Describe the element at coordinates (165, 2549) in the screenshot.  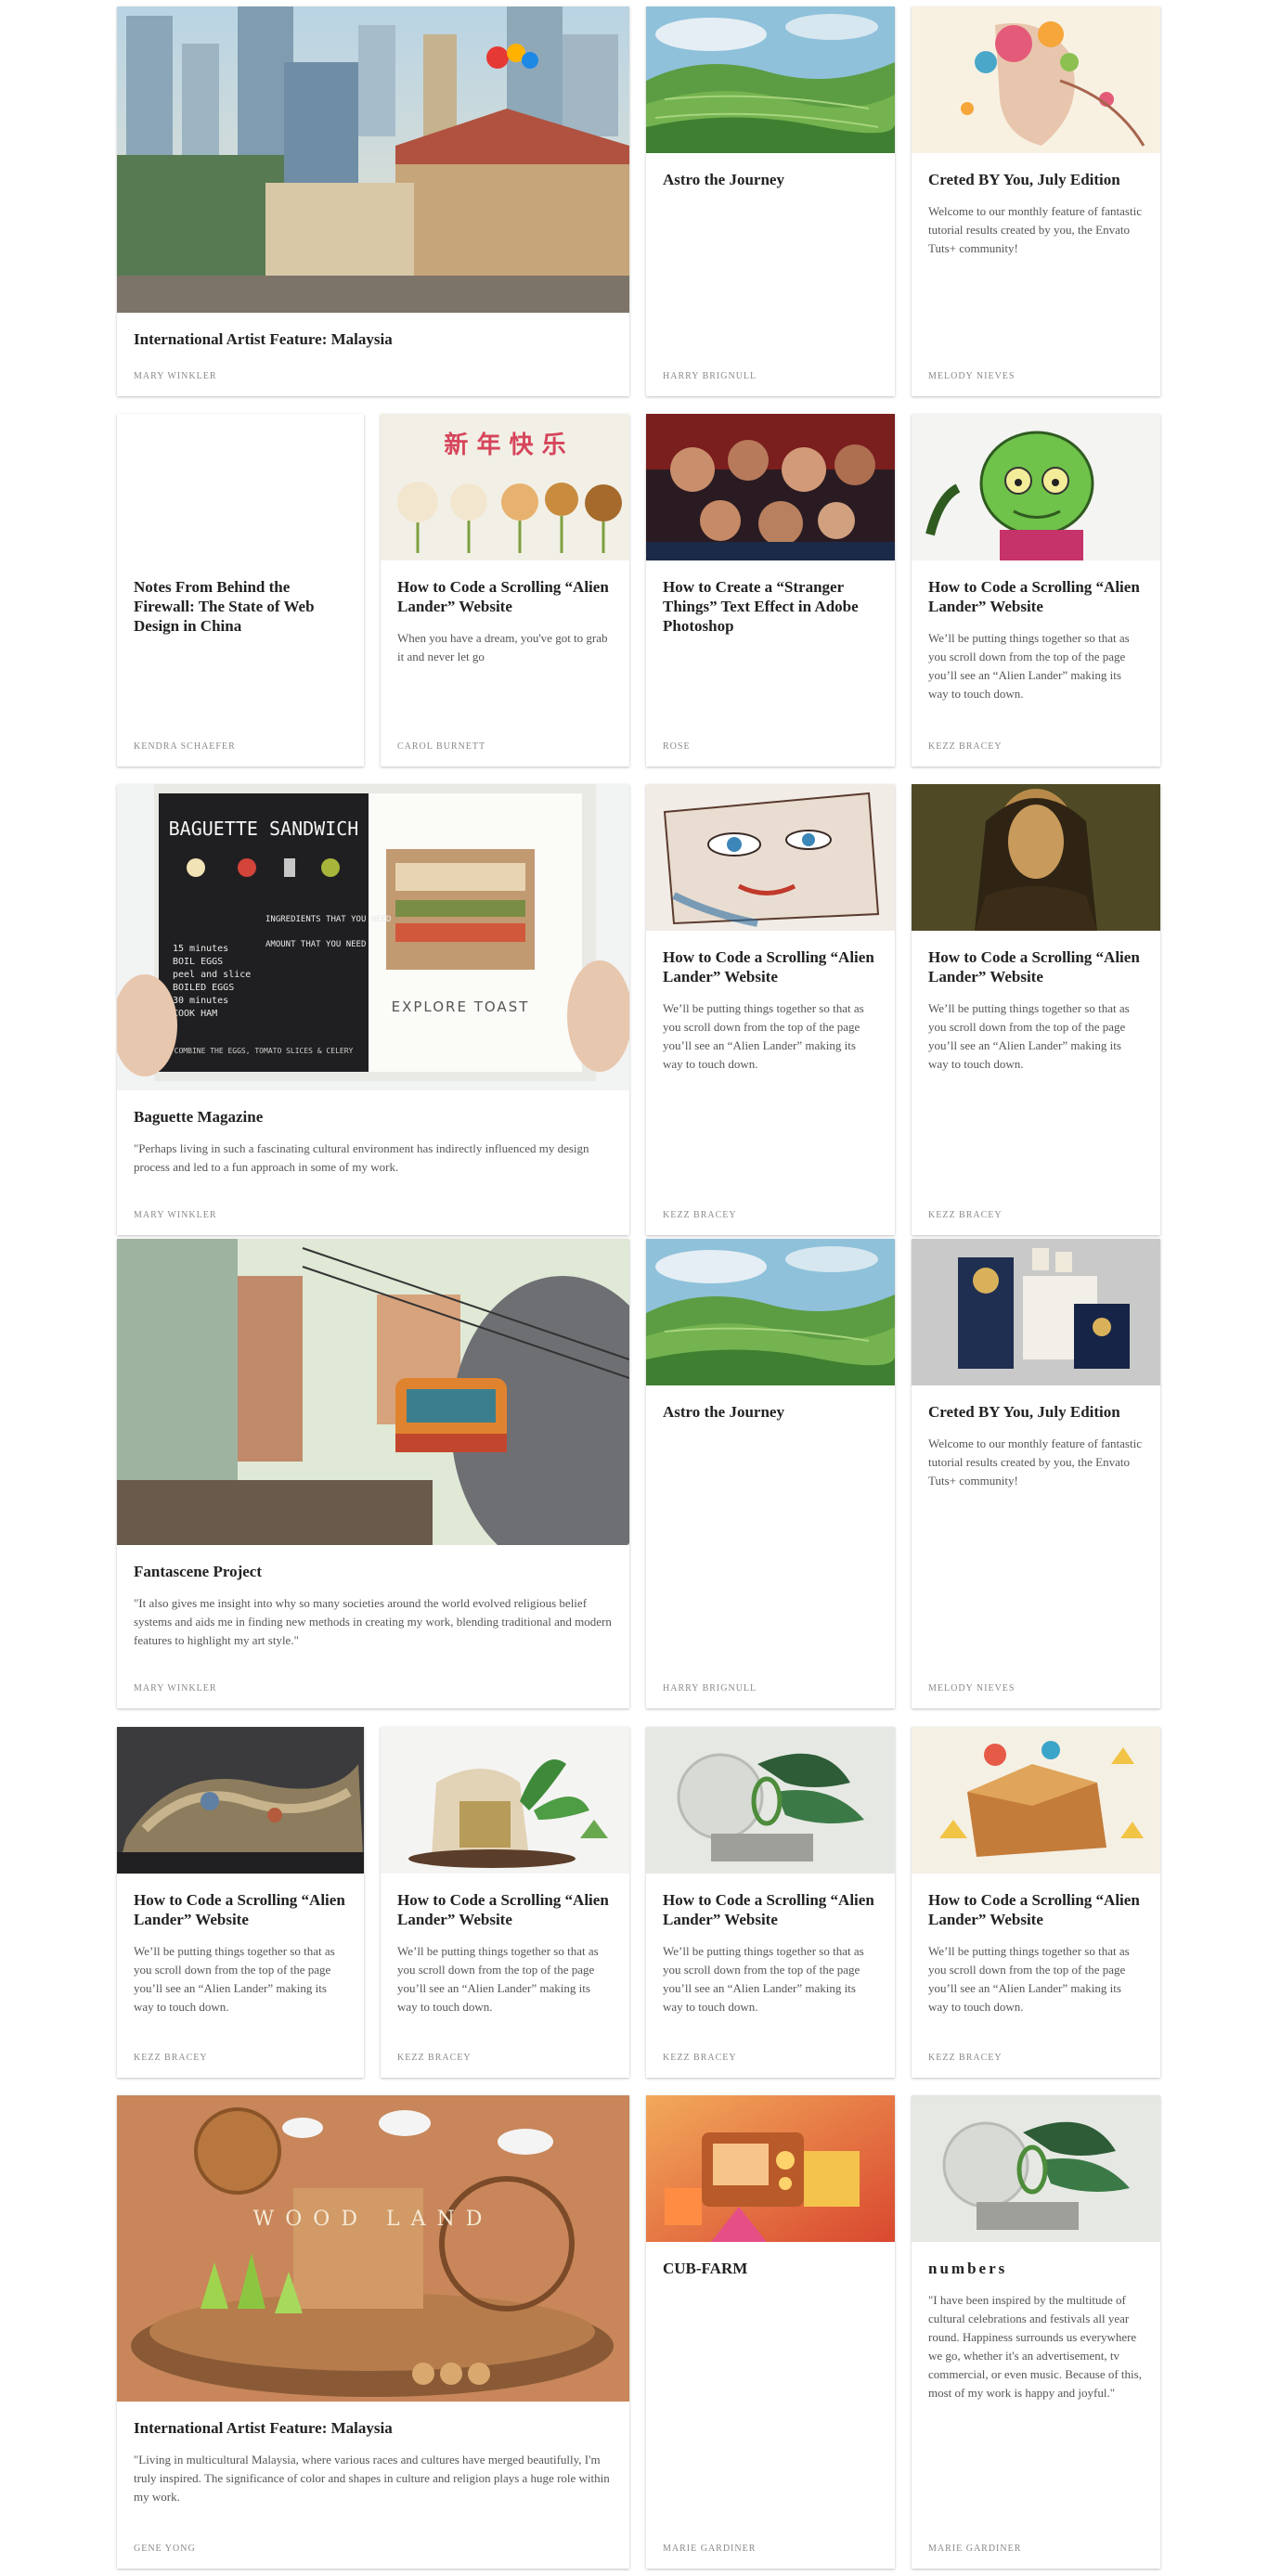
I see `article-author: GENE YONG` at that location.